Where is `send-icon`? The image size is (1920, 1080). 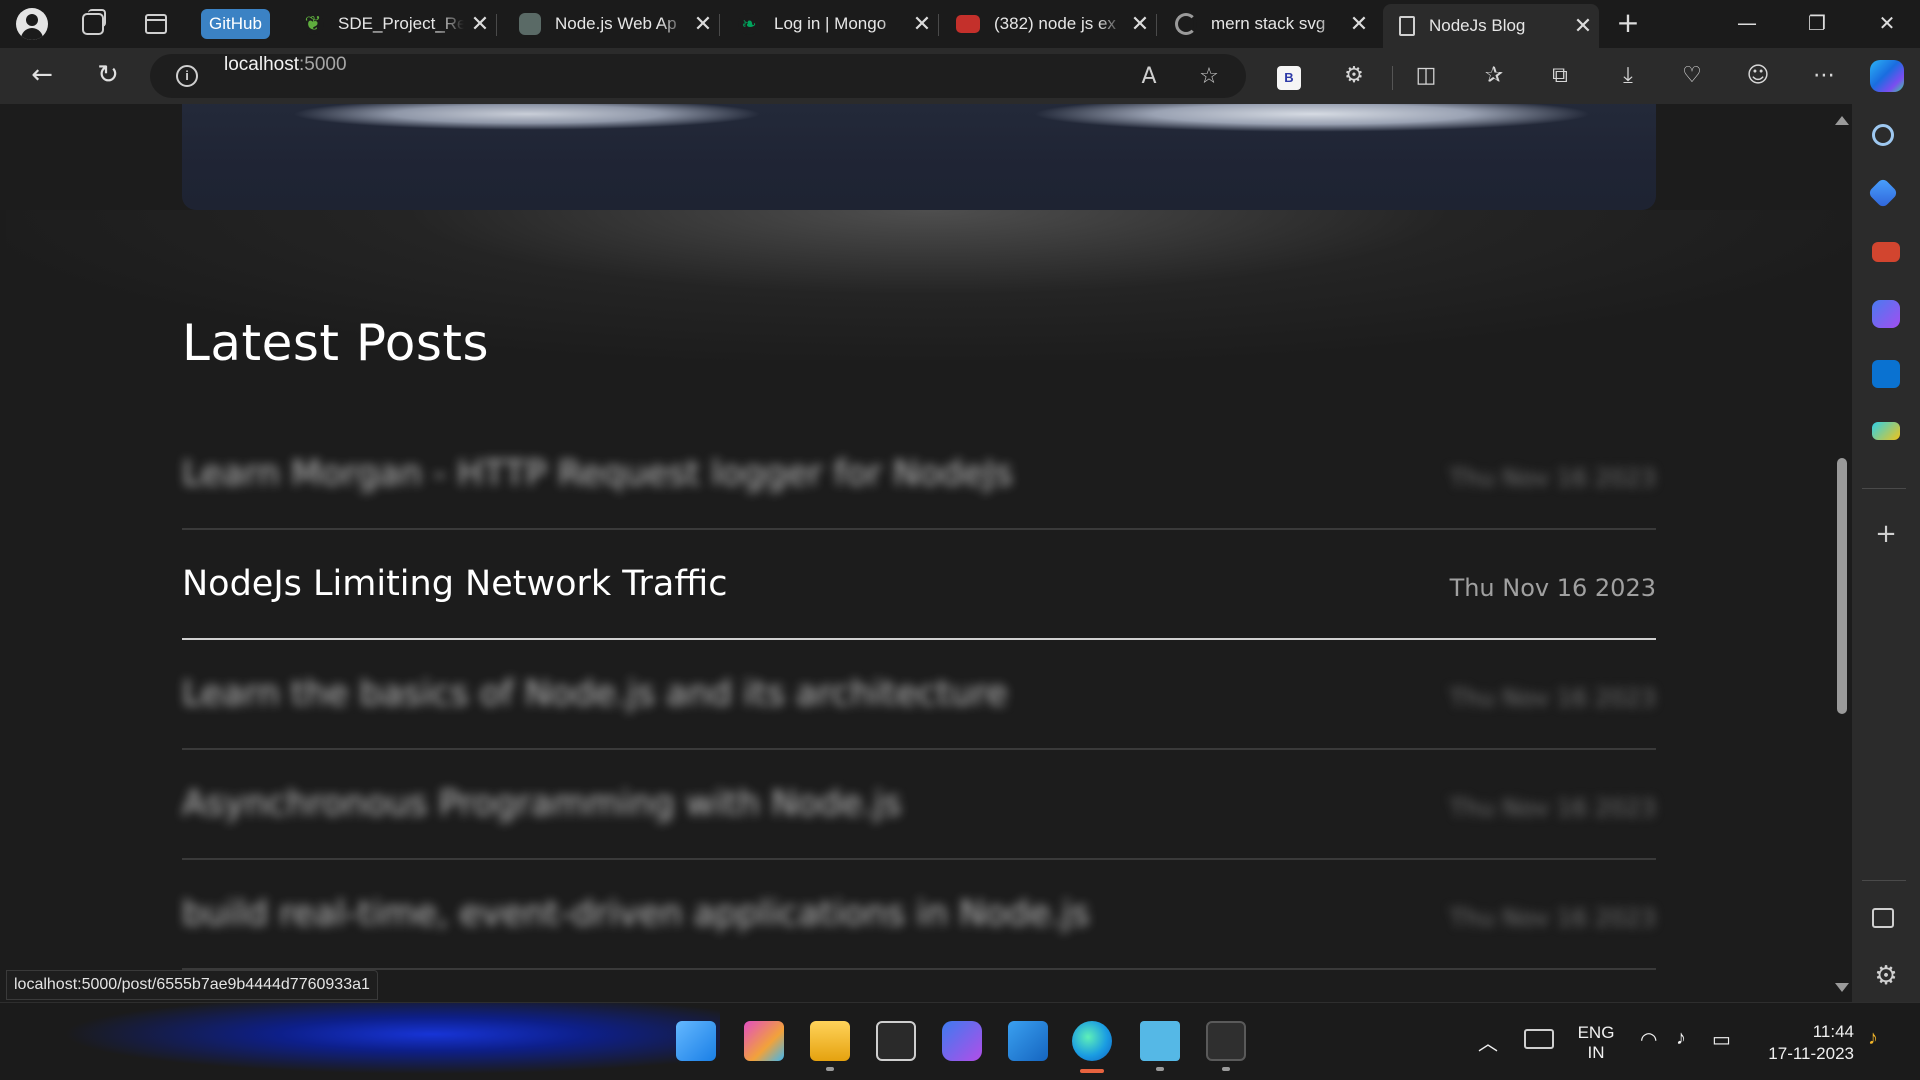 send-icon is located at coordinates (1886, 431).